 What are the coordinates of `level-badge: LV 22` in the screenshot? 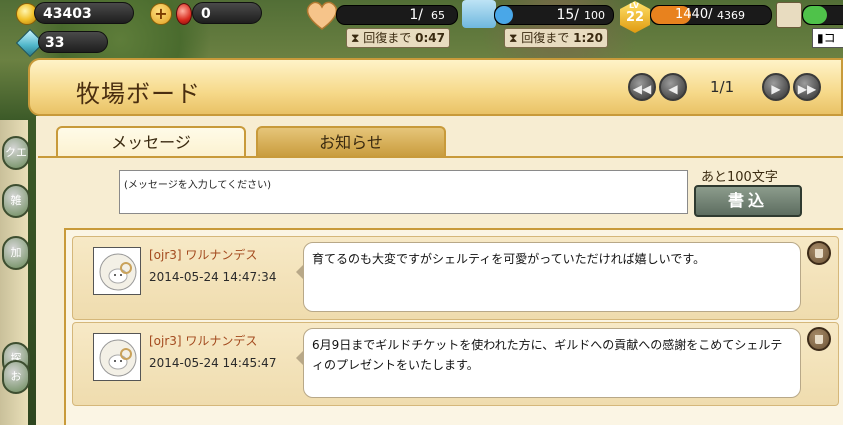 It's located at (635, 17).